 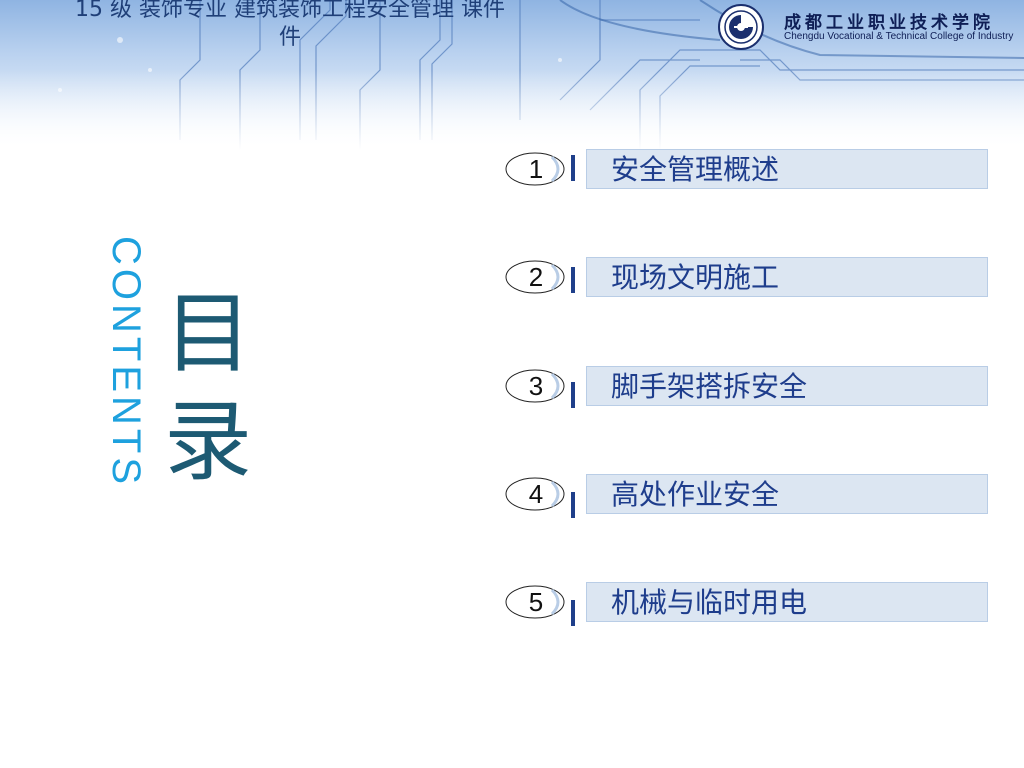 I want to click on menu-item-3: 3 脚手架搭拆安全, so click(x=745, y=388).